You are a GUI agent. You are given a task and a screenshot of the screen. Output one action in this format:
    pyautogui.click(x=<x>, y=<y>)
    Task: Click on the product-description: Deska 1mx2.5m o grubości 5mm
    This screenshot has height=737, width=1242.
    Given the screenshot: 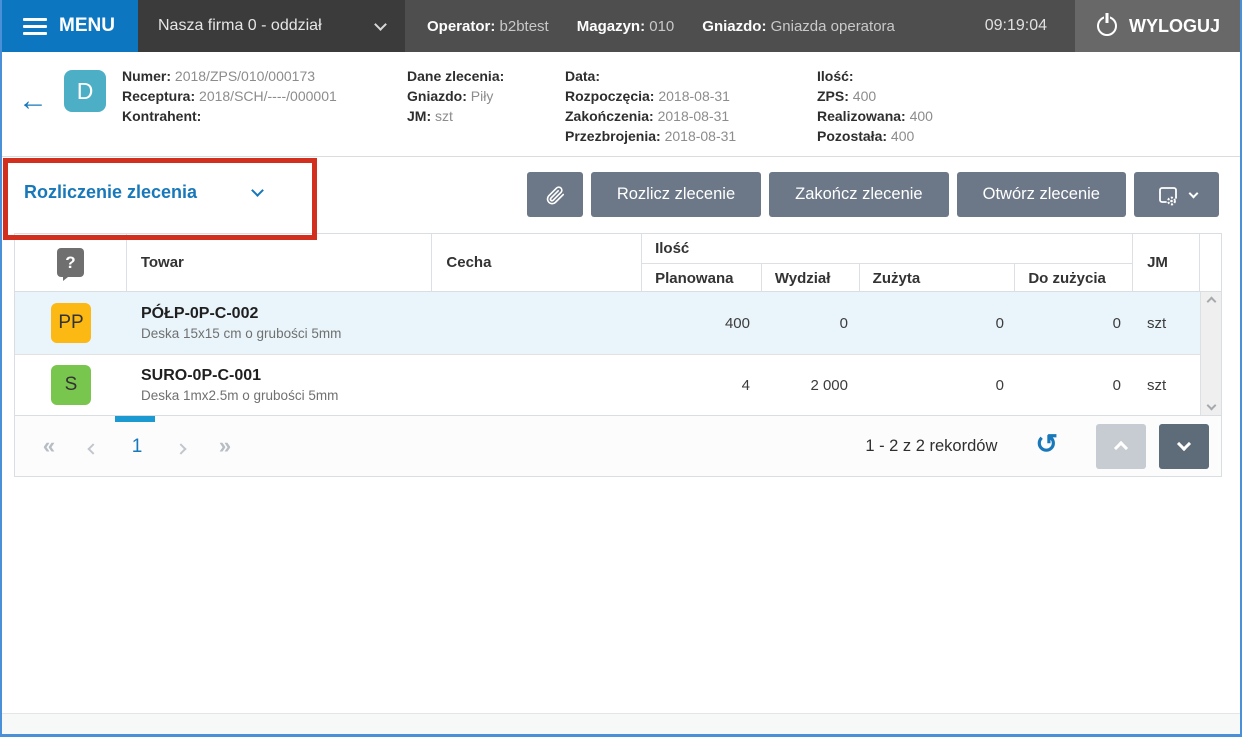 What is the action you would take?
    pyautogui.click(x=240, y=395)
    